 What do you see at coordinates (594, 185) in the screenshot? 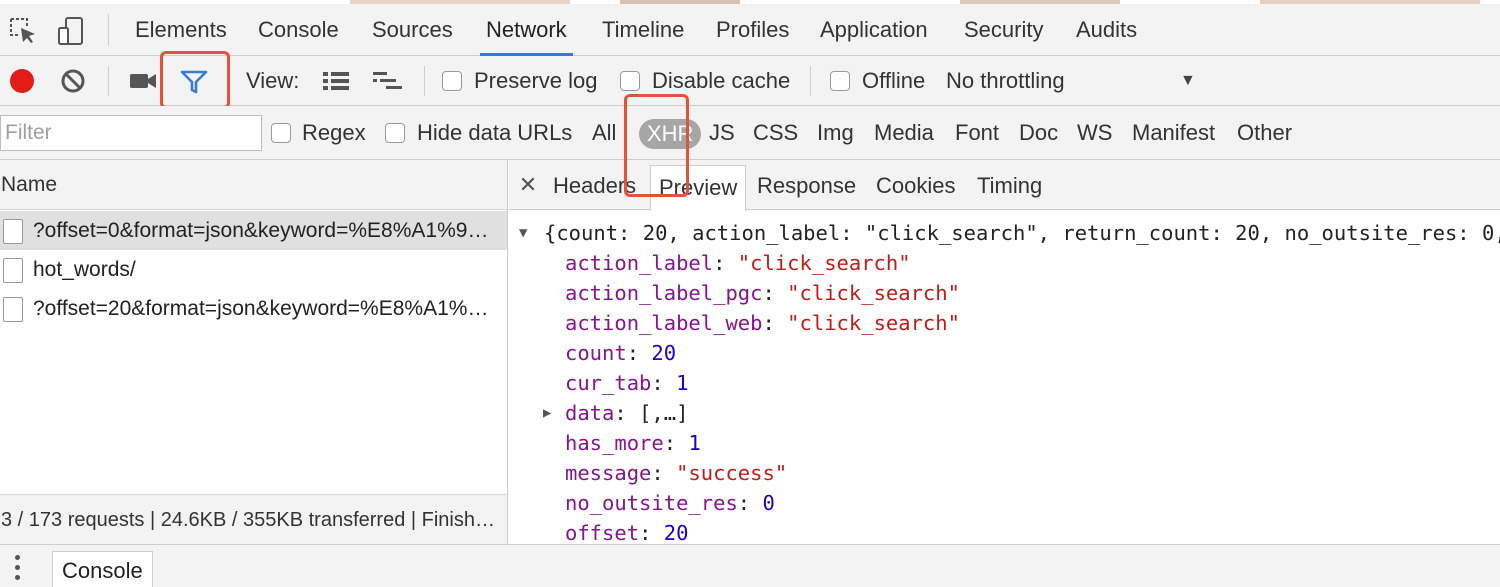
I see `tab-headers: Headers` at bounding box center [594, 185].